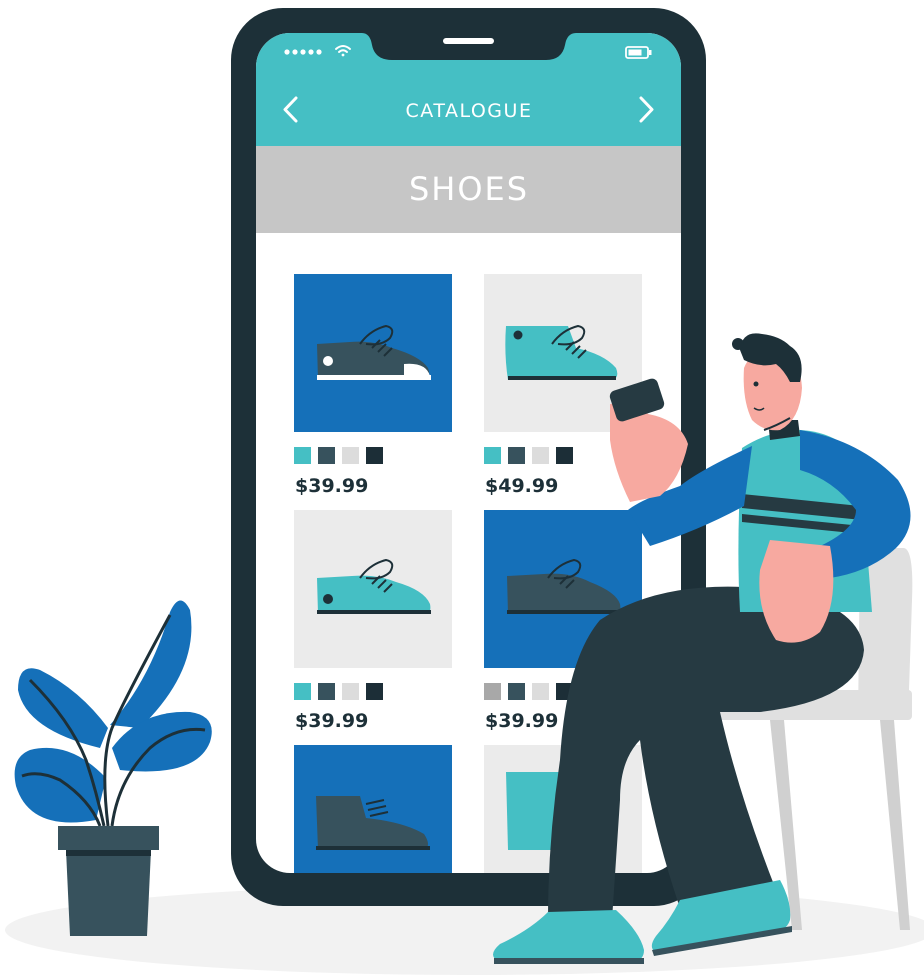  Describe the element at coordinates (796, 591) in the screenshot. I see `hand-right` at that location.